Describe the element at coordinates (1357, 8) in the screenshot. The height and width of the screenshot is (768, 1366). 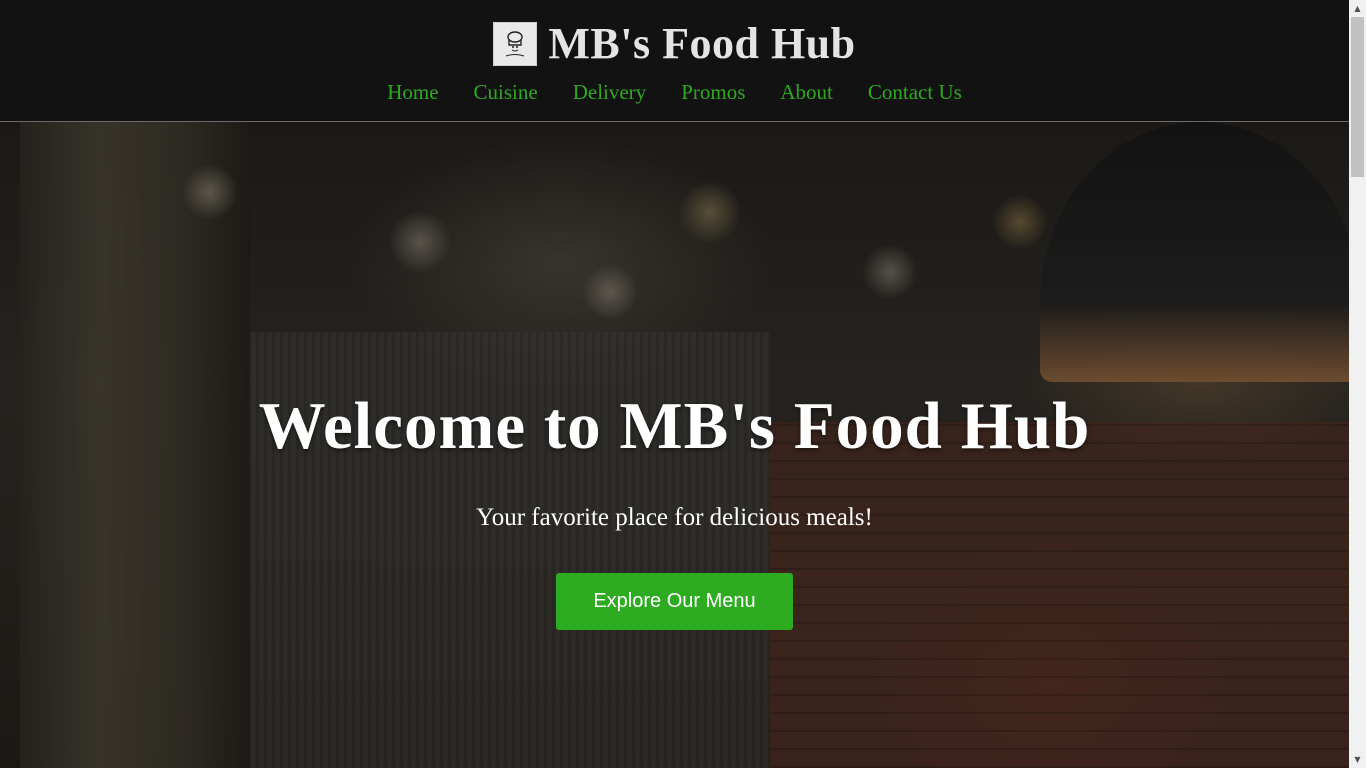
I see `scroll-up-arrow-icon: ▲` at that location.